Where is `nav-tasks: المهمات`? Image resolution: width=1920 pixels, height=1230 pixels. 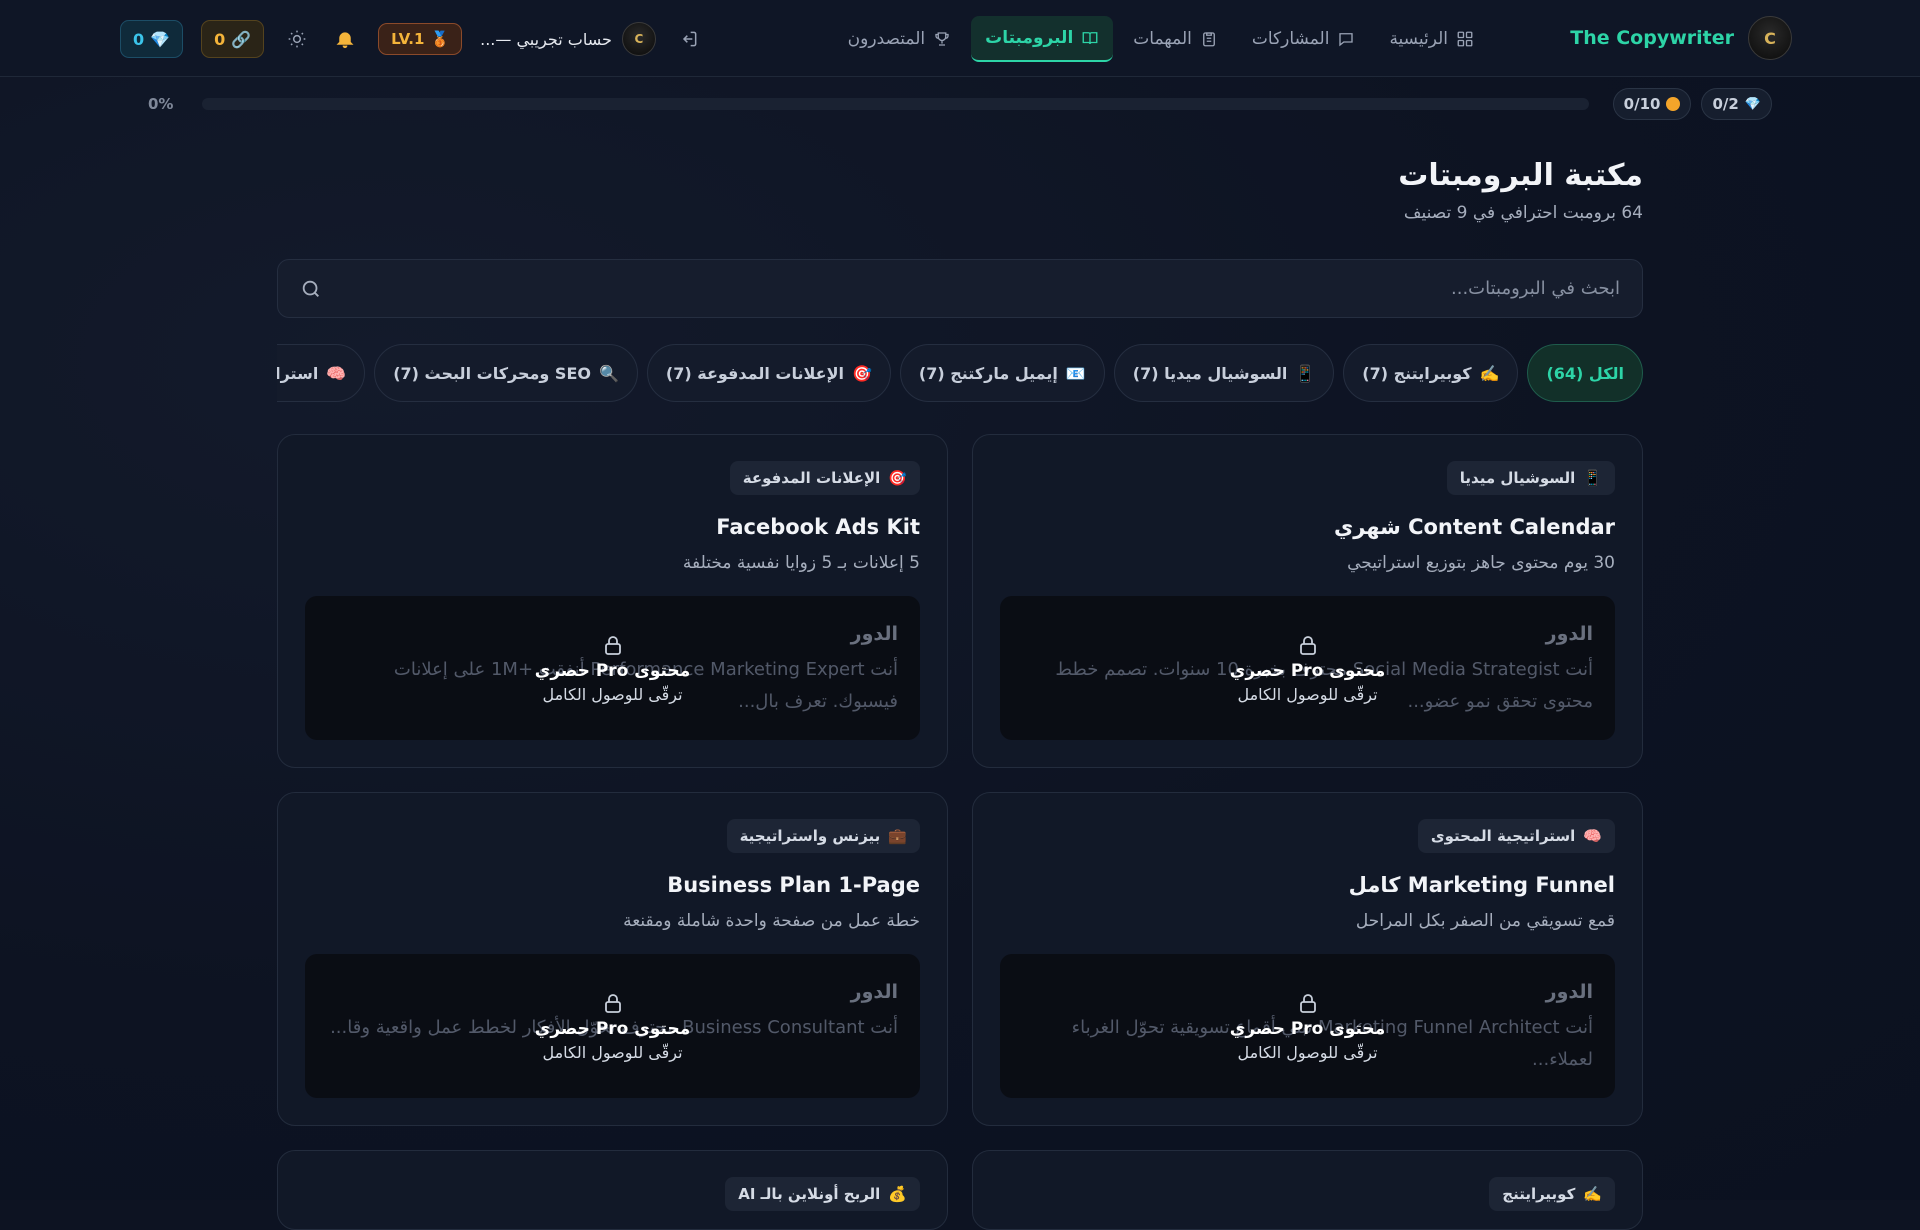 nav-tasks: المهمات is located at coordinates (1175, 39).